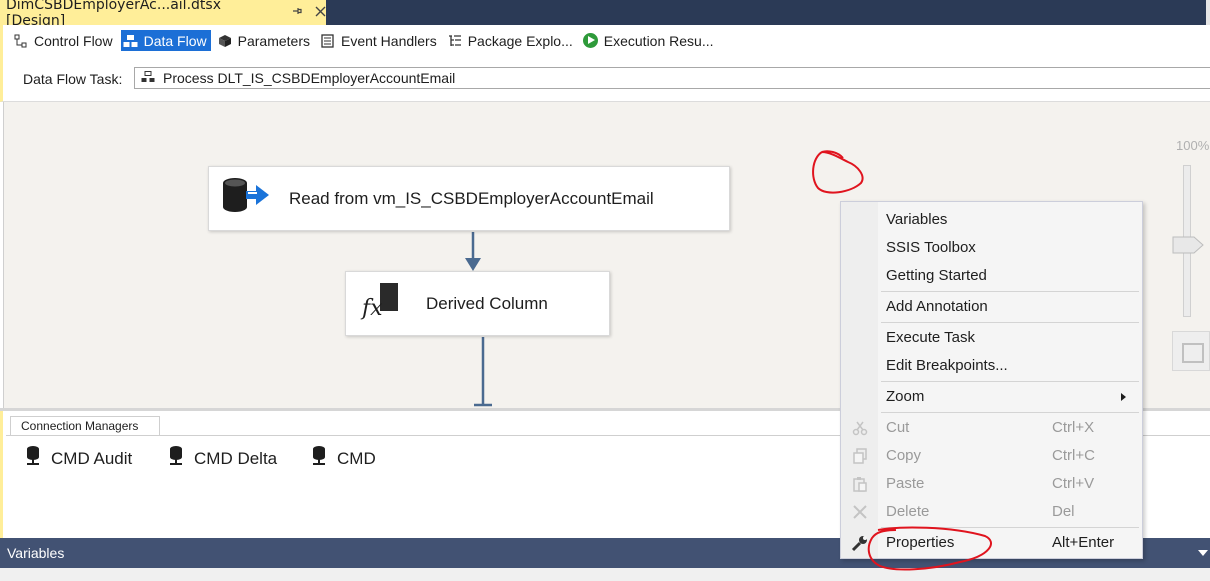 The height and width of the screenshot is (581, 1210). Describe the element at coordinates (936, 275) in the screenshot. I see `menu-item-label: Getting Started` at that location.